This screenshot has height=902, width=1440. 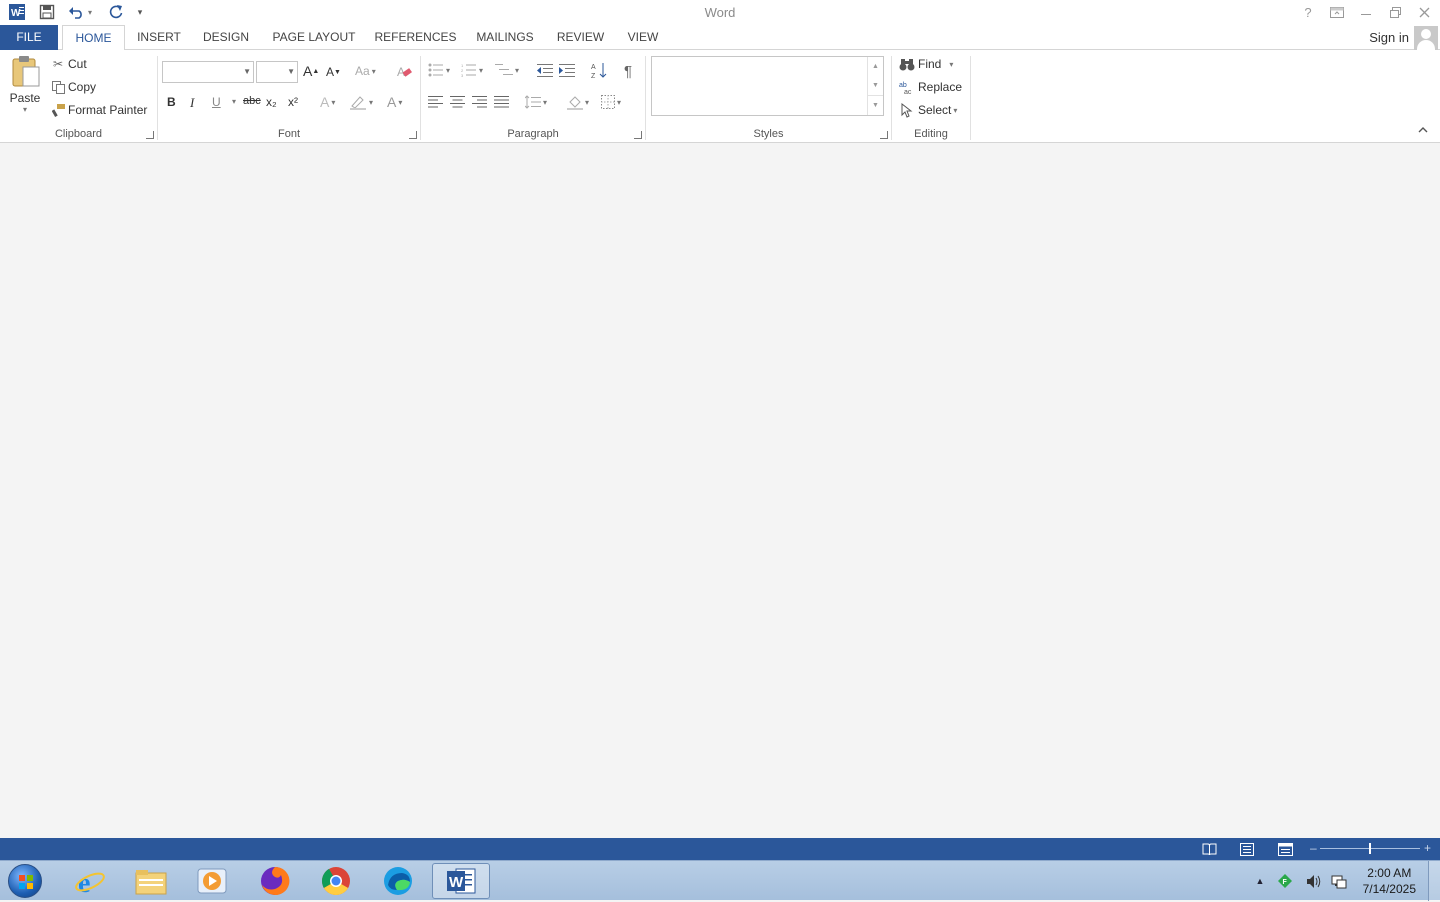 I want to click on sort-icon: AZ, so click(x=599, y=71).